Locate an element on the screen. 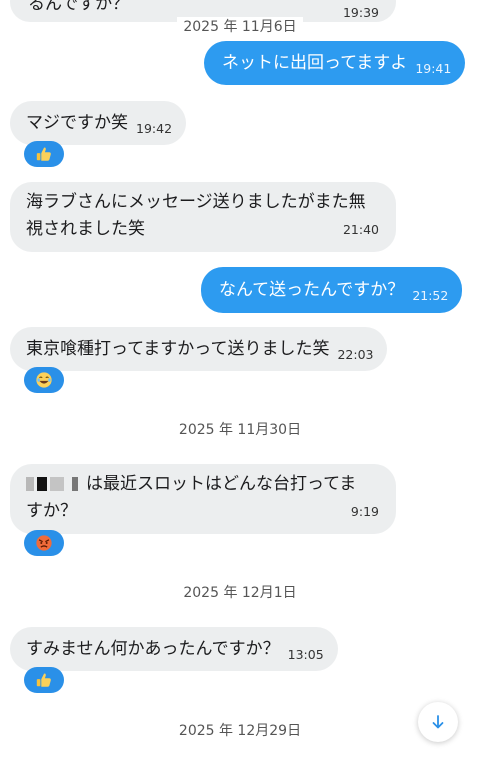  date-label: 2025 年 11月6日 is located at coordinates (240, 27).